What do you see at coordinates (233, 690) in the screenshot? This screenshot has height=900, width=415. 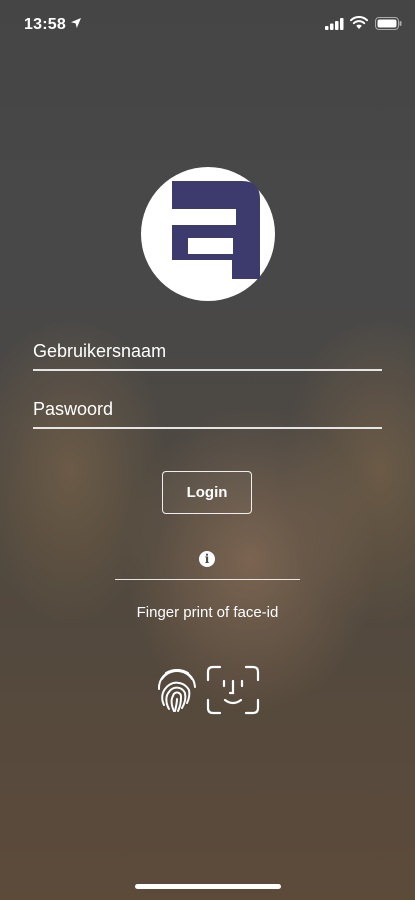 I see `face-id-icon` at bounding box center [233, 690].